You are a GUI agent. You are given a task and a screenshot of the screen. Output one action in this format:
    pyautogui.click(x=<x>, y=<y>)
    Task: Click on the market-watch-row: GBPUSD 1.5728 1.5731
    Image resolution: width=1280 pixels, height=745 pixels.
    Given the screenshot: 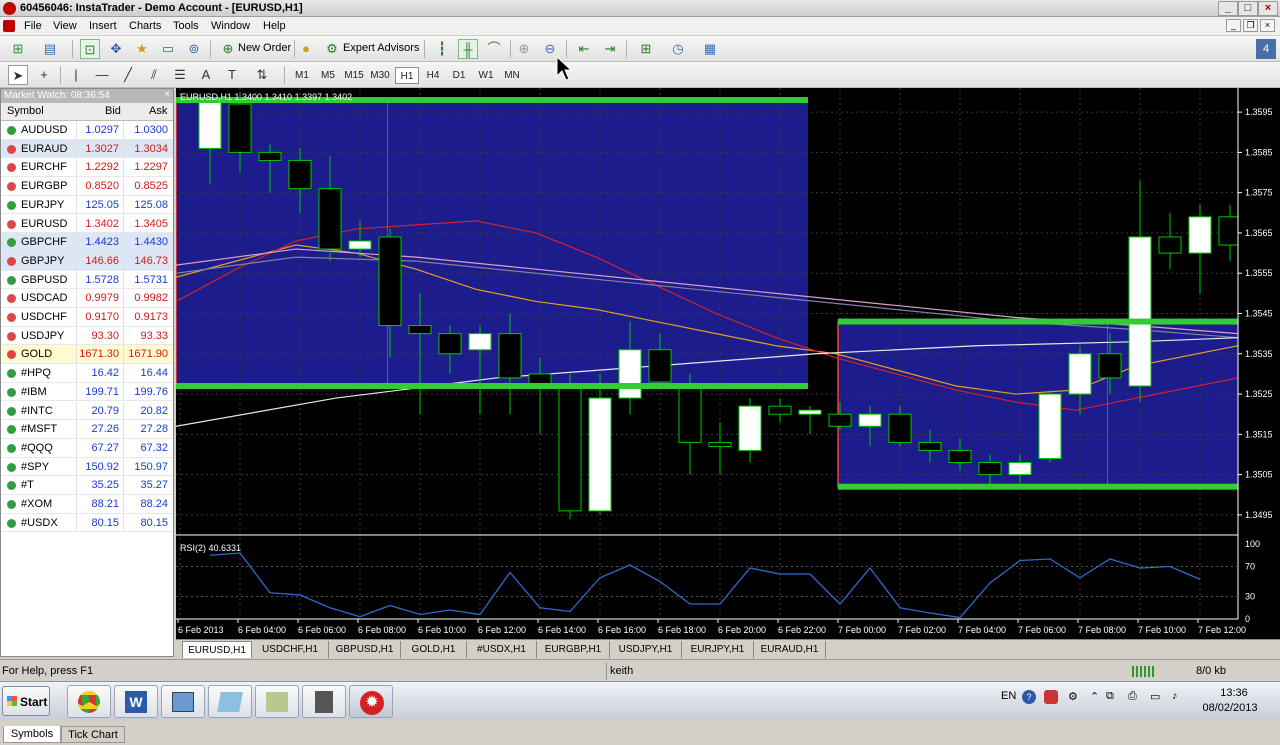 What is the action you would take?
    pyautogui.click(x=87, y=280)
    